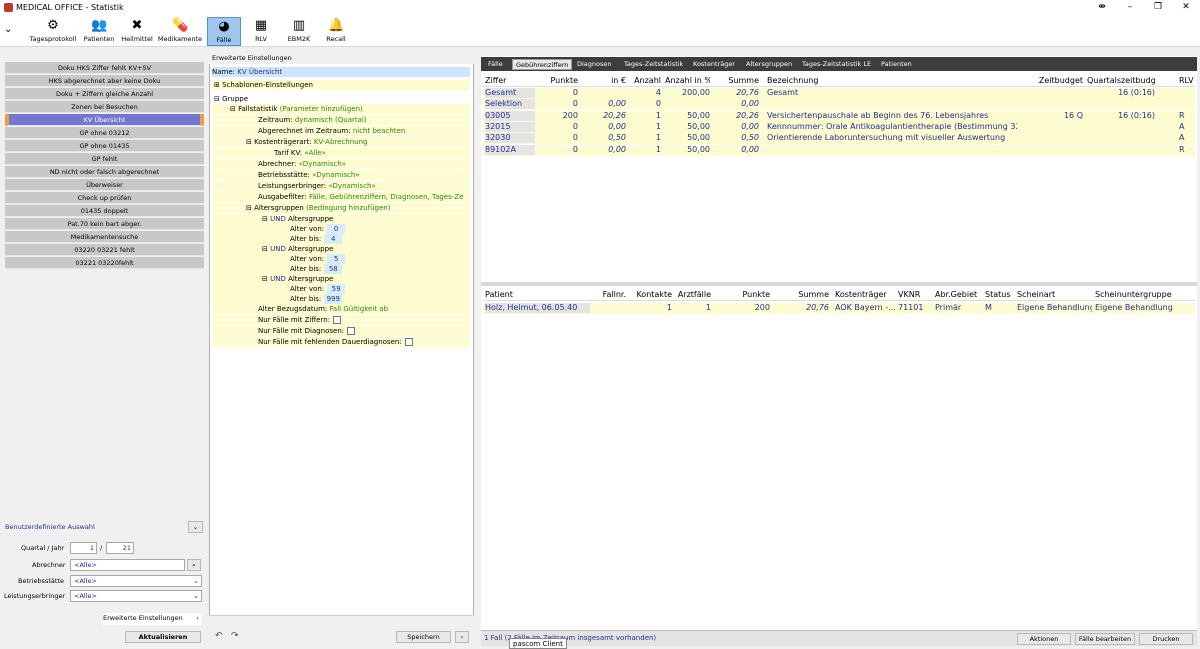  What do you see at coordinates (1166, 639) in the screenshot?
I see `print-button: Drucken` at bounding box center [1166, 639].